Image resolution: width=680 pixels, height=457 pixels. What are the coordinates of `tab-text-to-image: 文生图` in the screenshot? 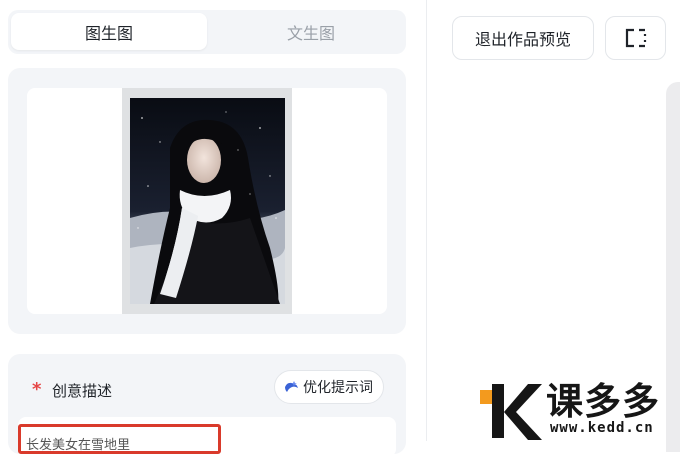 It's located at (311, 31).